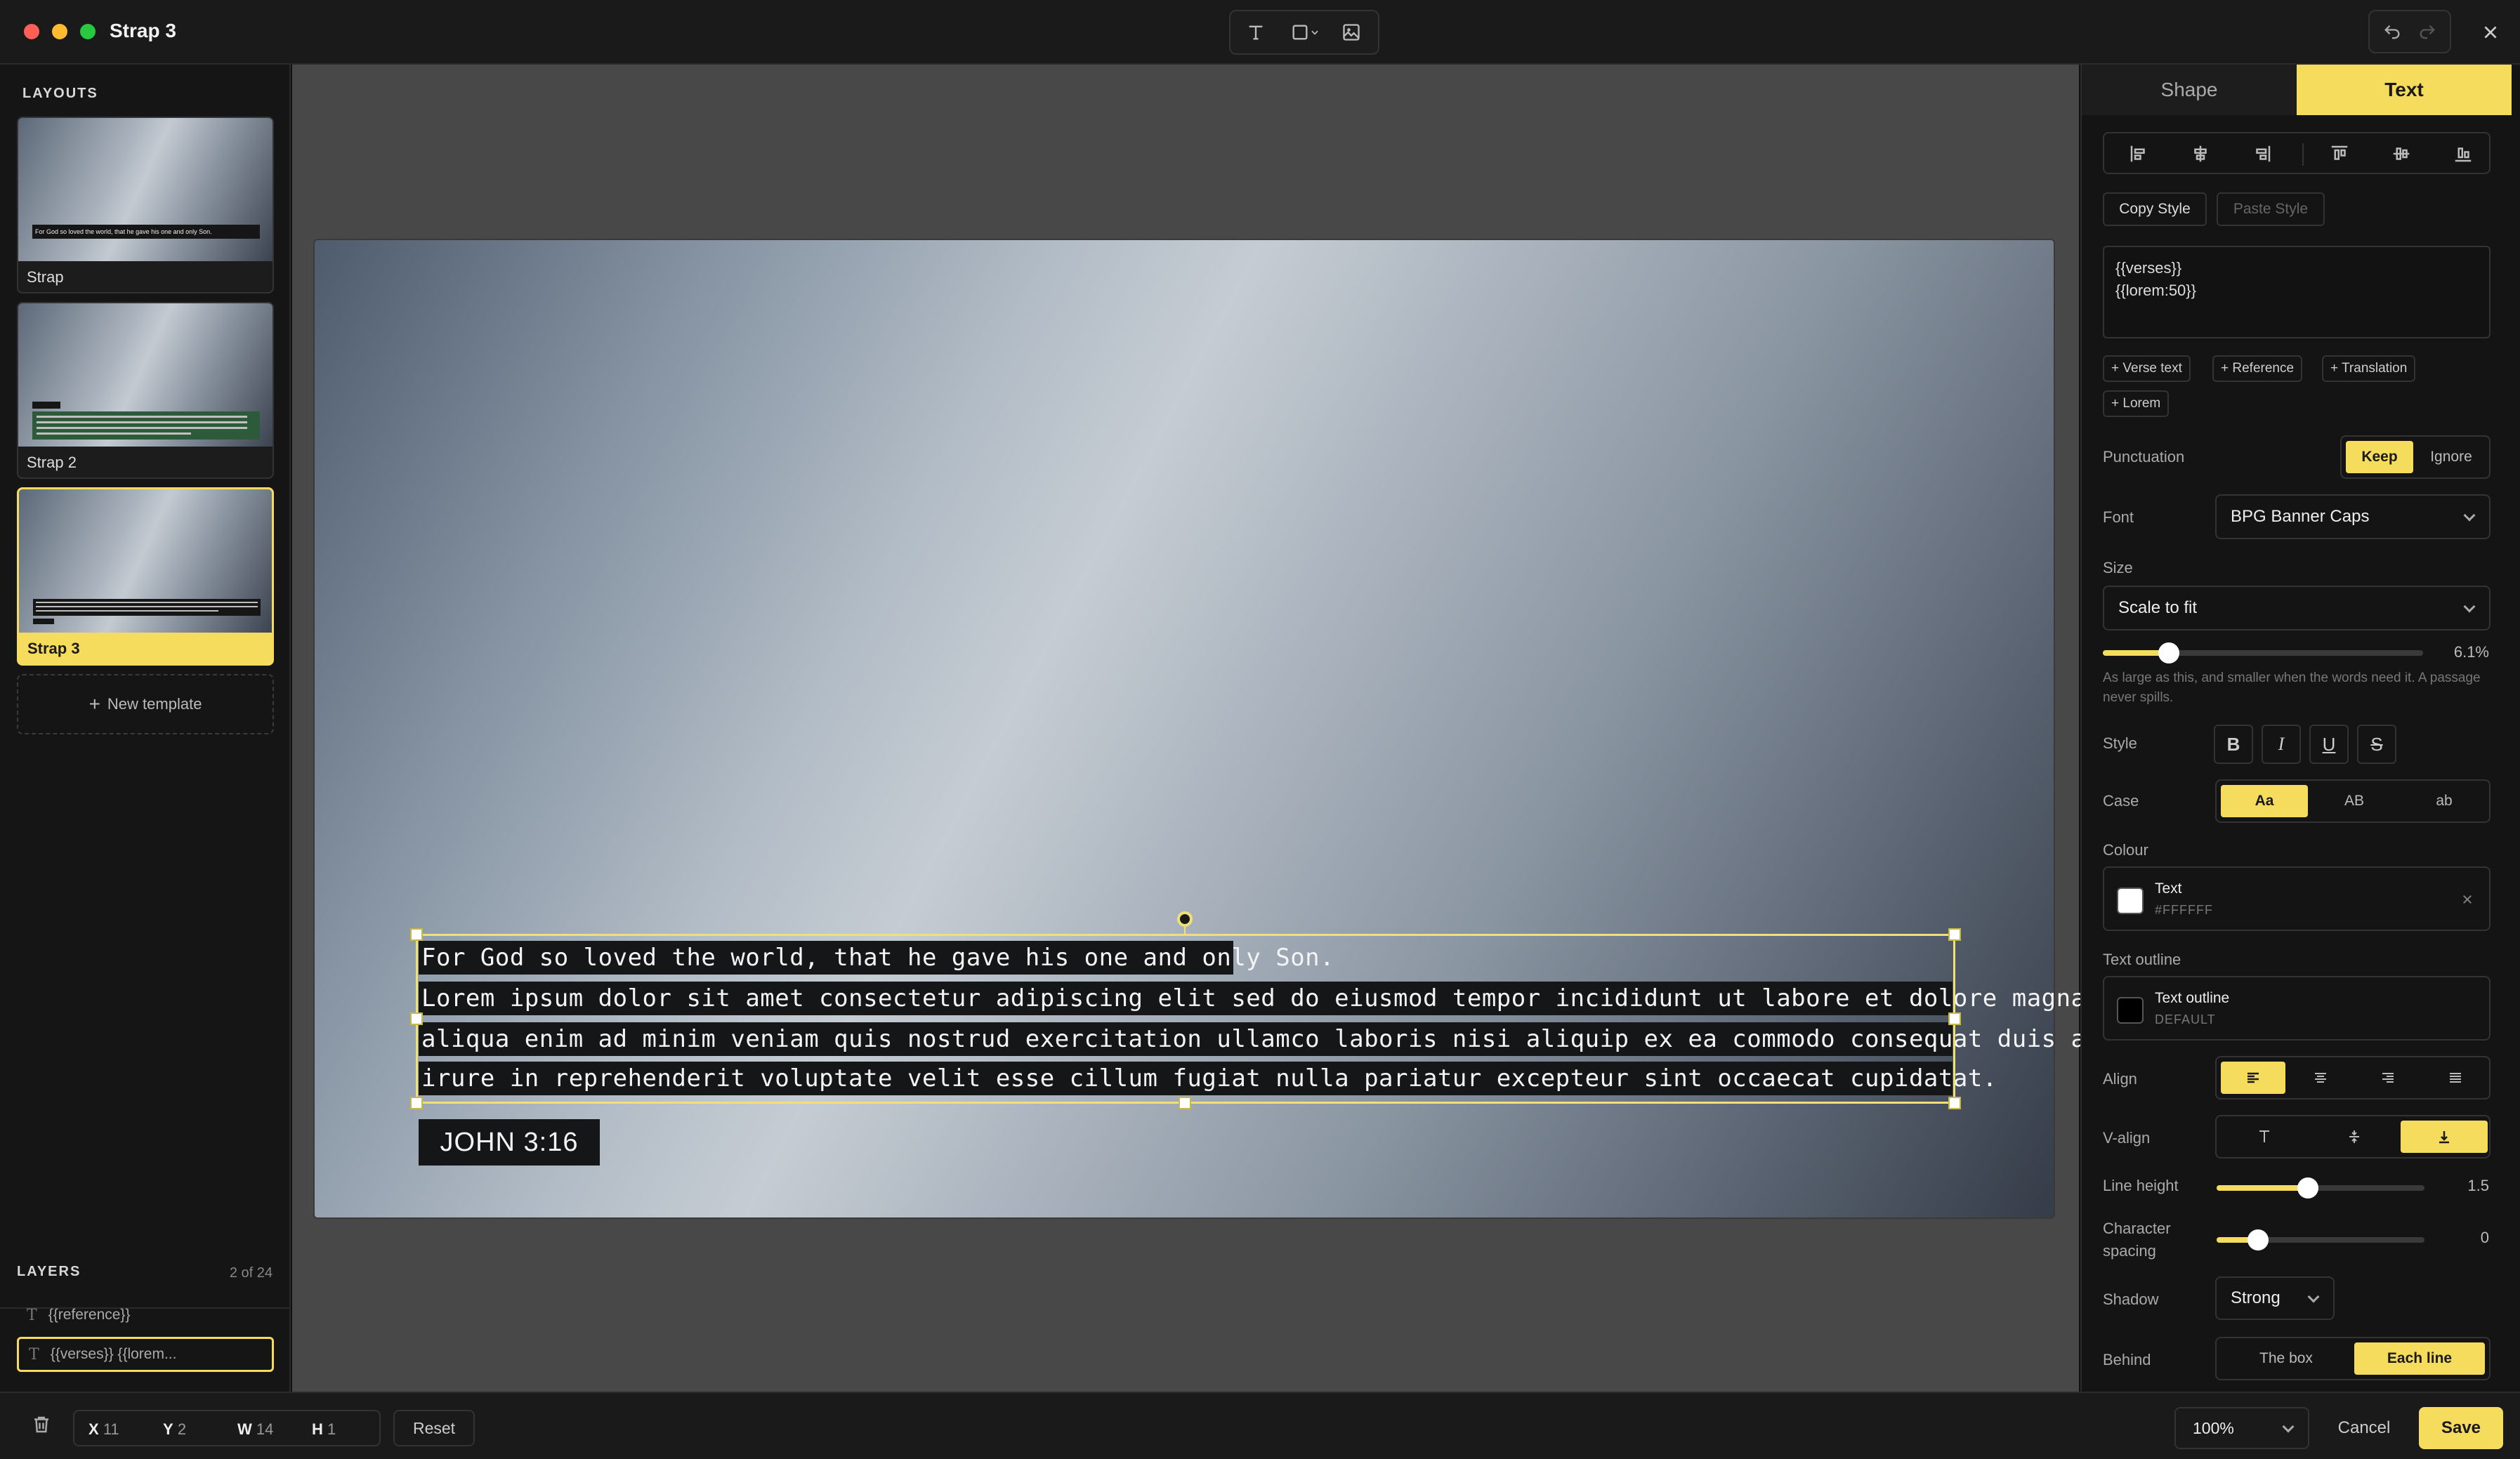 The width and height of the screenshot is (2520, 1459). I want to click on template-text-input, so click(2297, 292).